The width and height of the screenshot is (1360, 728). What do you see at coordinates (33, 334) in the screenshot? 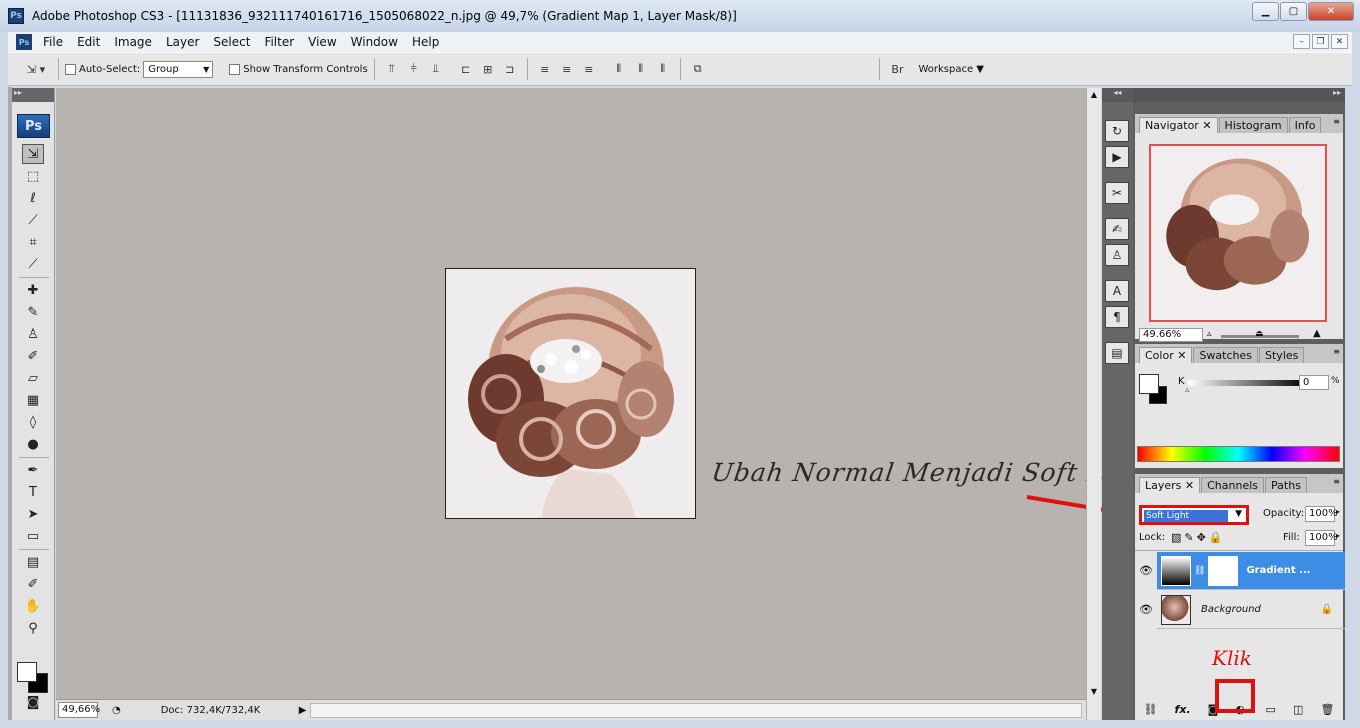
I see `stamp-tool-icon: ♙` at bounding box center [33, 334].